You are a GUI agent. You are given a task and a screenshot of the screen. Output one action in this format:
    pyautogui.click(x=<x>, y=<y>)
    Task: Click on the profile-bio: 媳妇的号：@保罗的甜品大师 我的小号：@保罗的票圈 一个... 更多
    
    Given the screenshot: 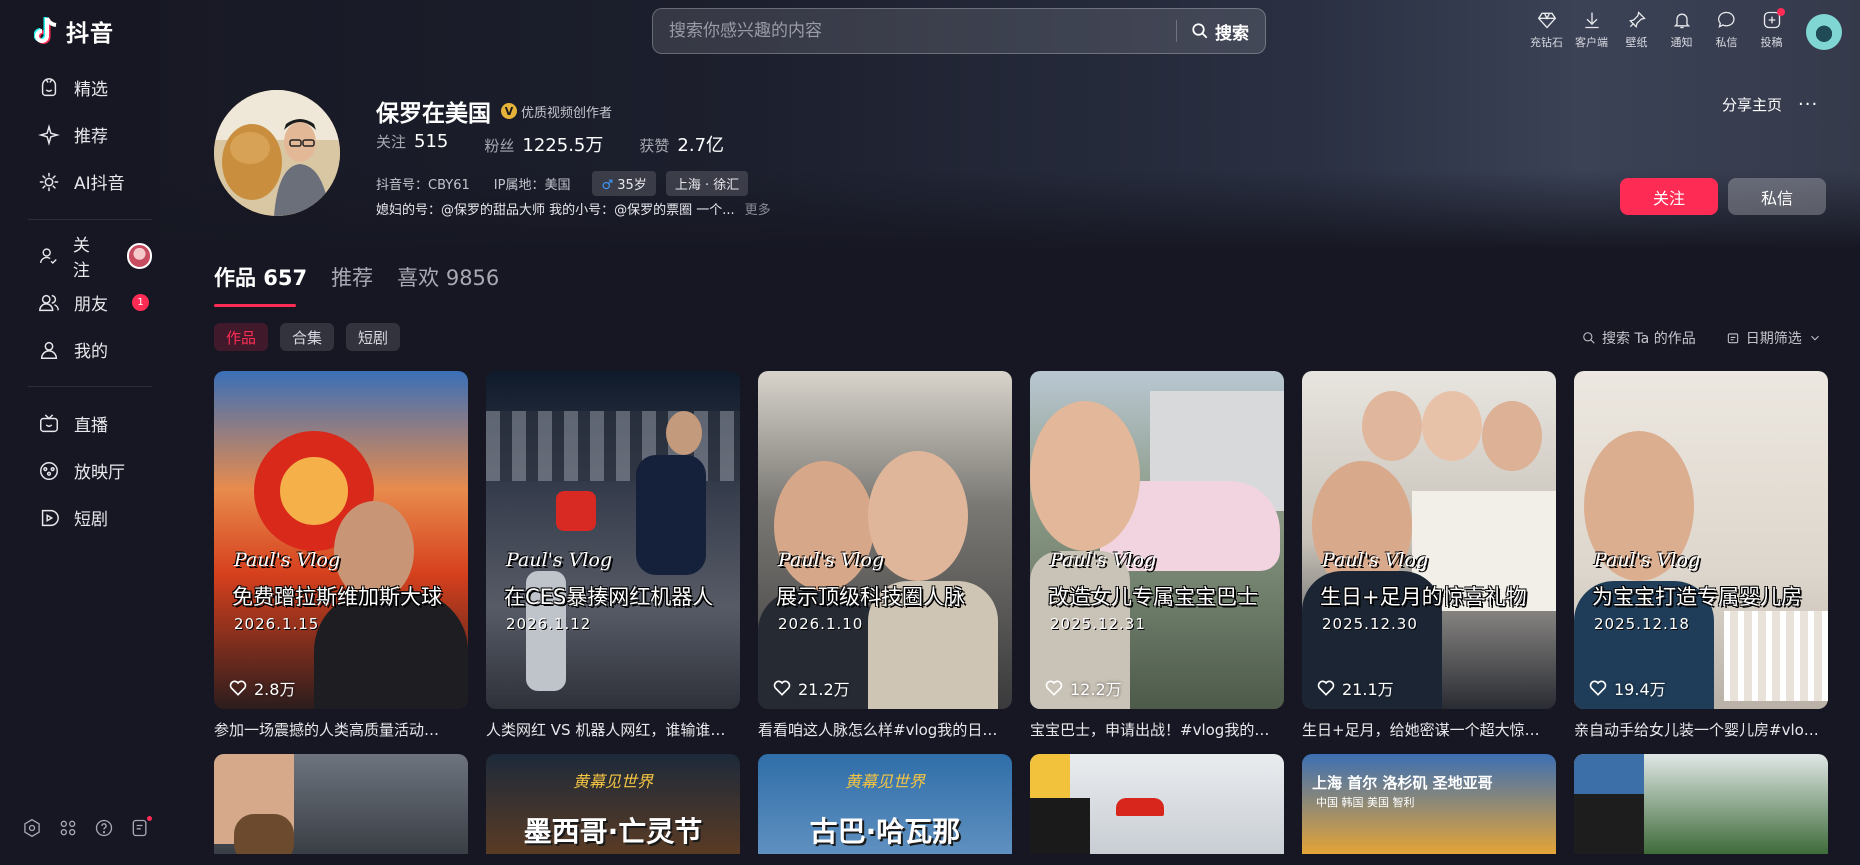 What is the action you would take?
    pyautogui.click(x=573, y=208)
    